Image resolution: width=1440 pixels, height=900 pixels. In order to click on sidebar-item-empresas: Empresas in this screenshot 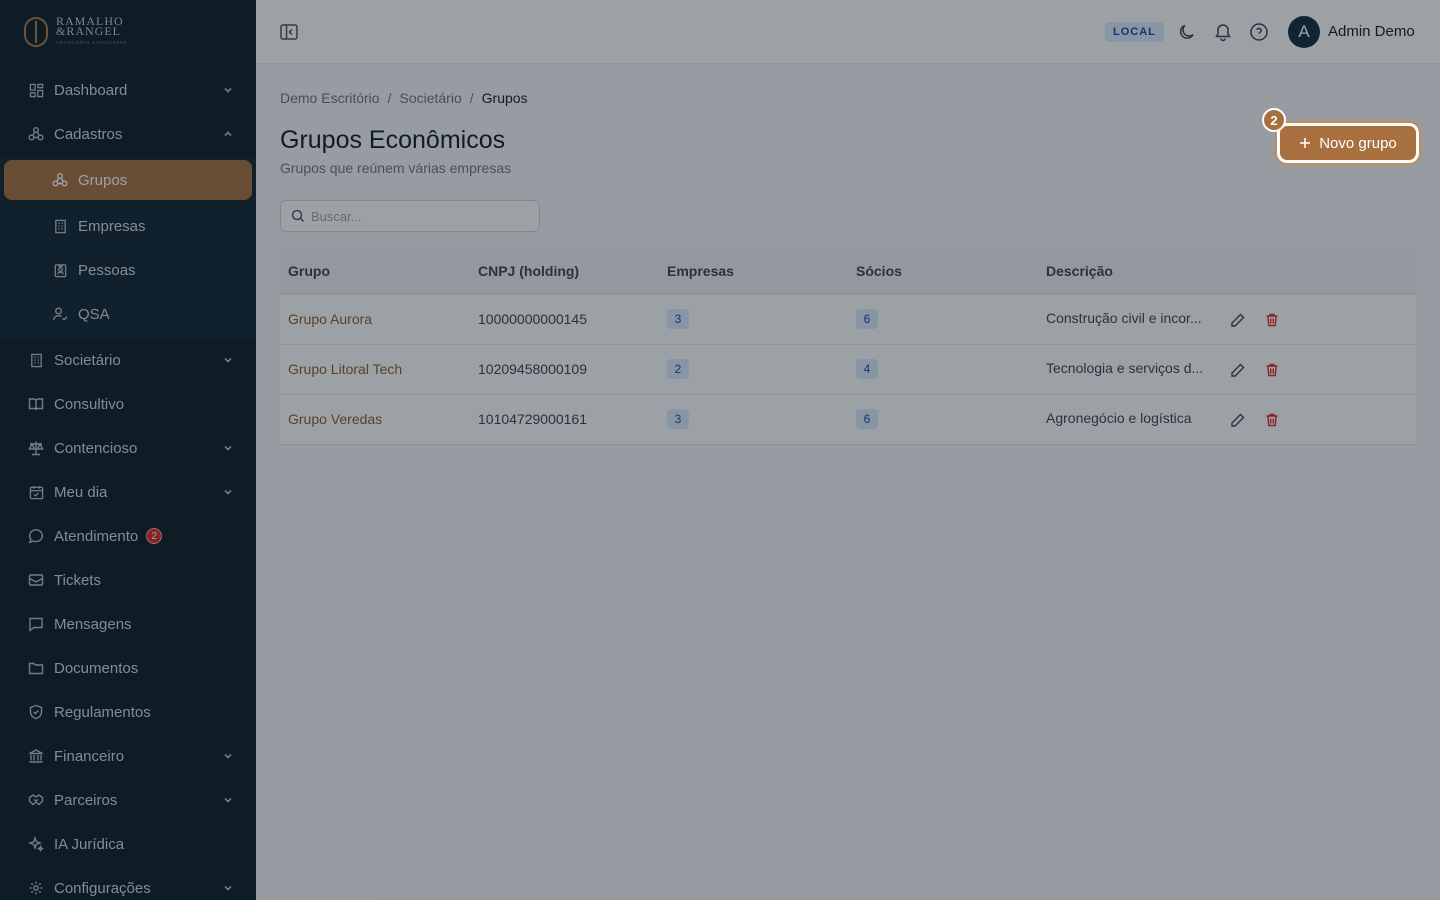, I will do `click(128, 226)`.